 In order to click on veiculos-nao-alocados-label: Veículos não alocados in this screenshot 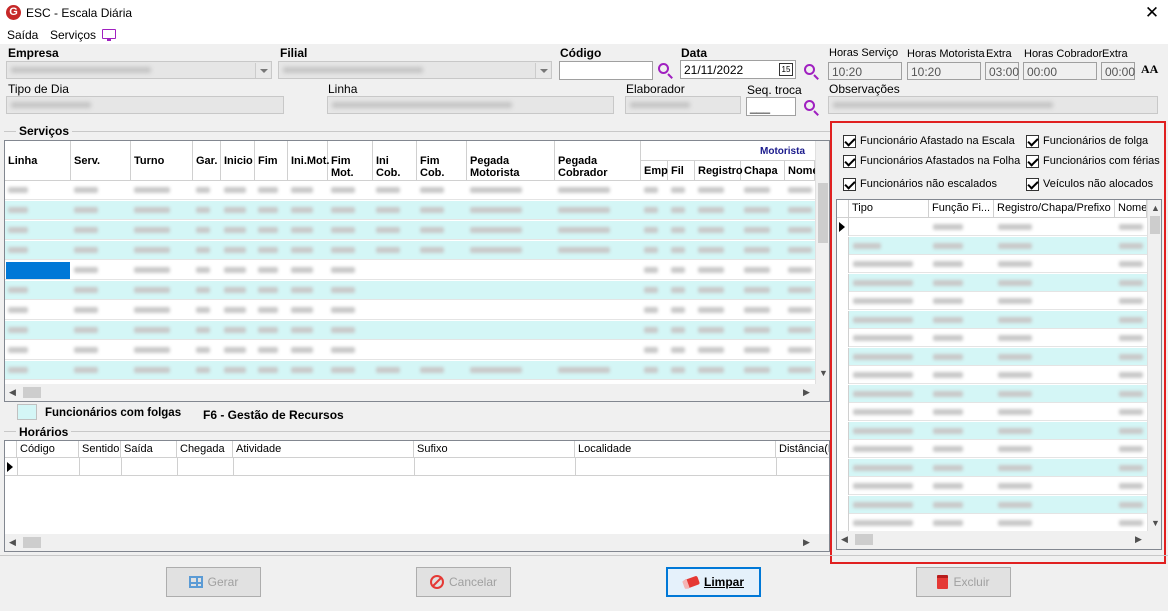, I will do `click(1098, 184)`.